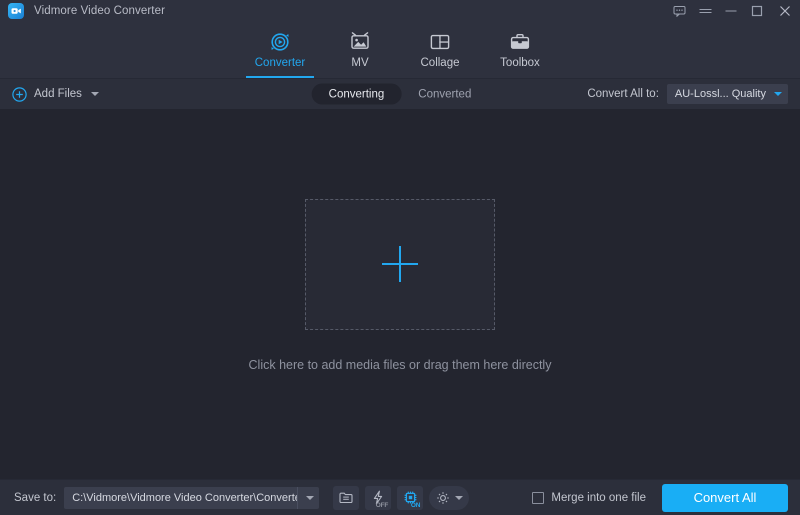  I want to click on window-controls, so click(733, 11).